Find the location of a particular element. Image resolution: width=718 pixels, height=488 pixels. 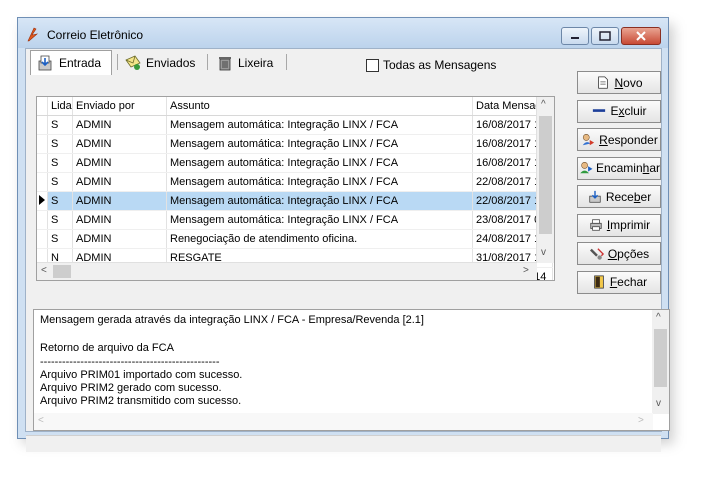

receber-button: Receber is located at coordinates (619, 196).